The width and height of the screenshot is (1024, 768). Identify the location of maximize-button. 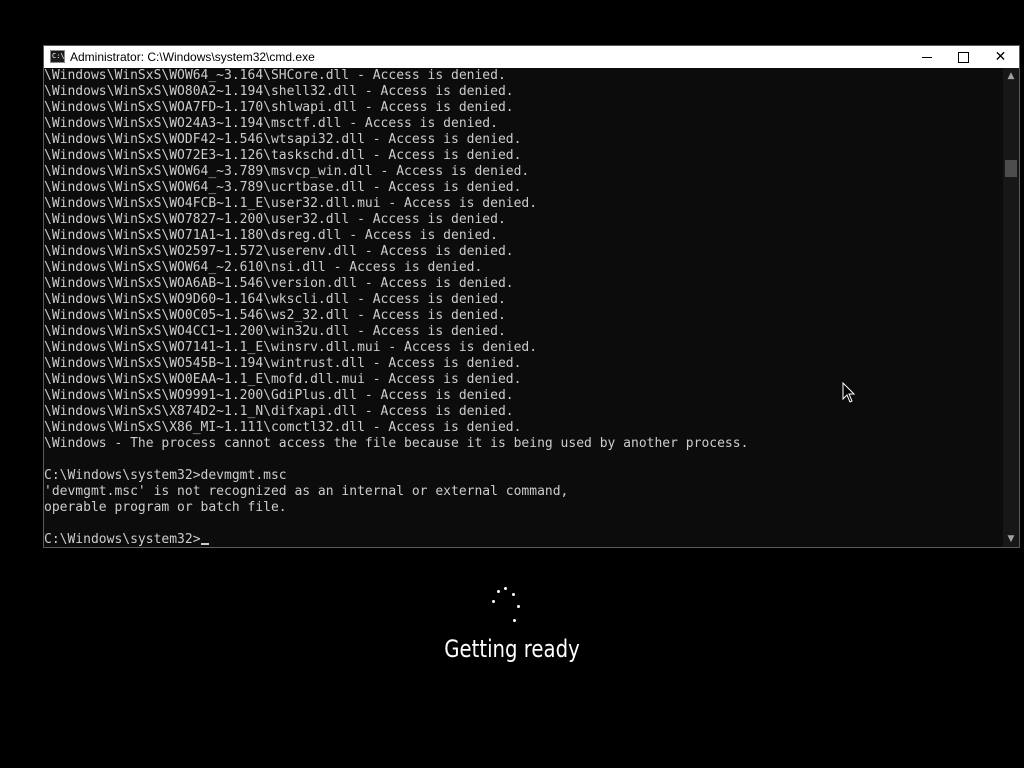
(963, 57).